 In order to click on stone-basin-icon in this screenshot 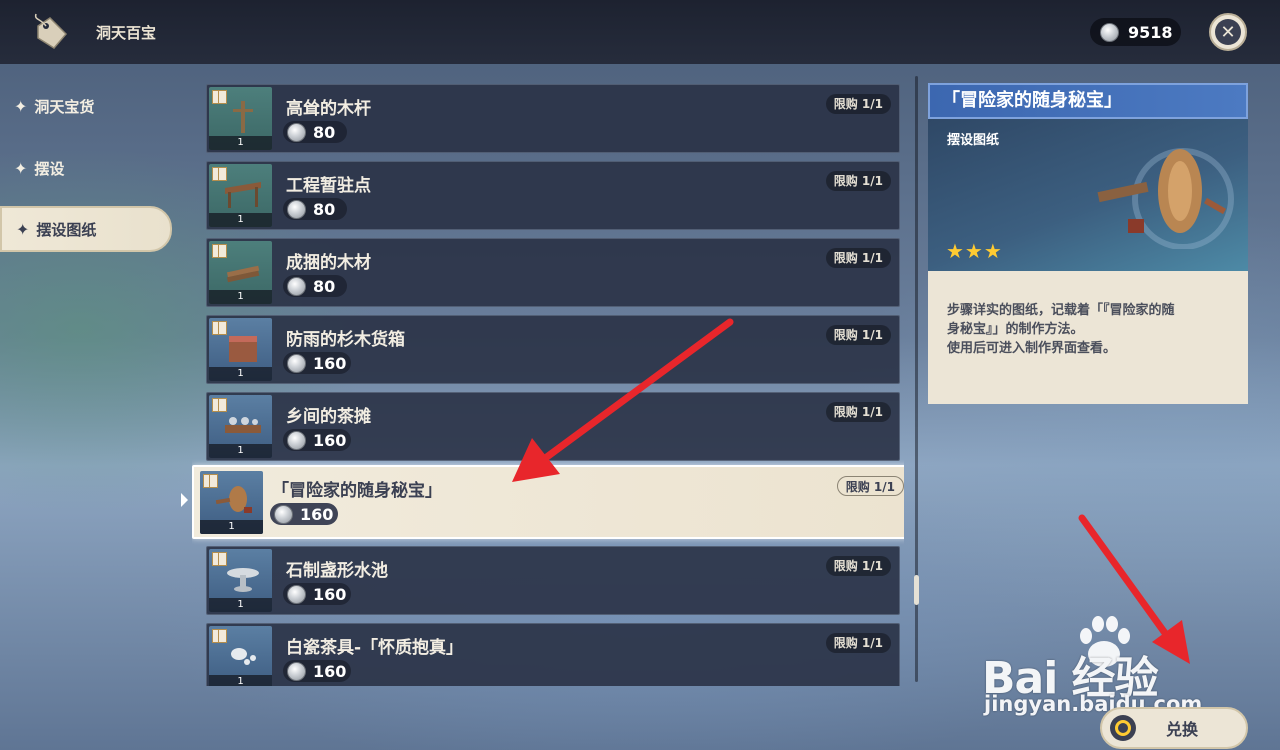, I will do `click(243, 580)`.